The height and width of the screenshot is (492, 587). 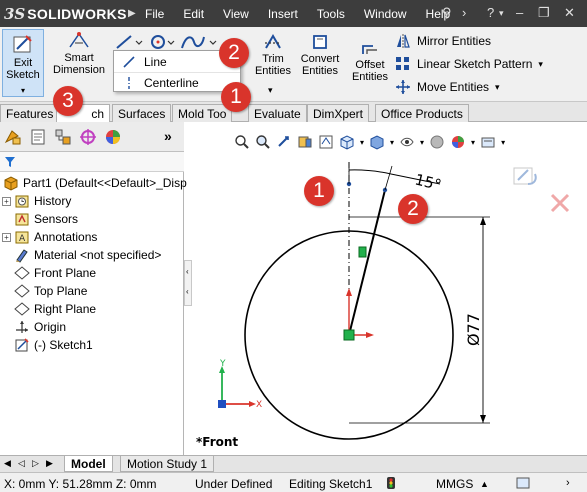 I want to click on pattern-dropdown-icon: ▾, so click(x=540, y=64).